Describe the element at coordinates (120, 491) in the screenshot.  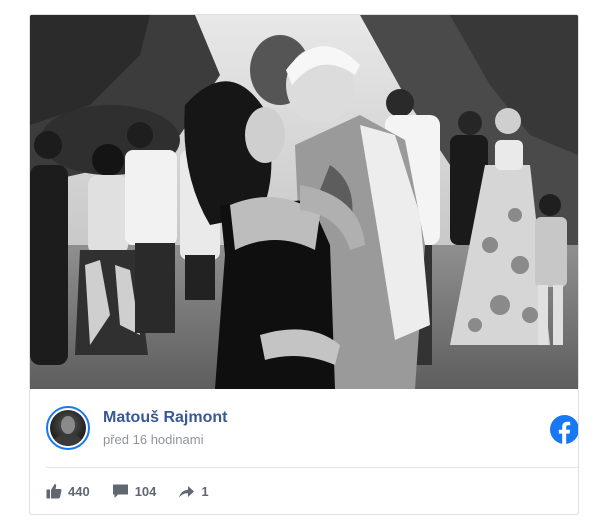
I see `comment-bubble-icon` at that location.